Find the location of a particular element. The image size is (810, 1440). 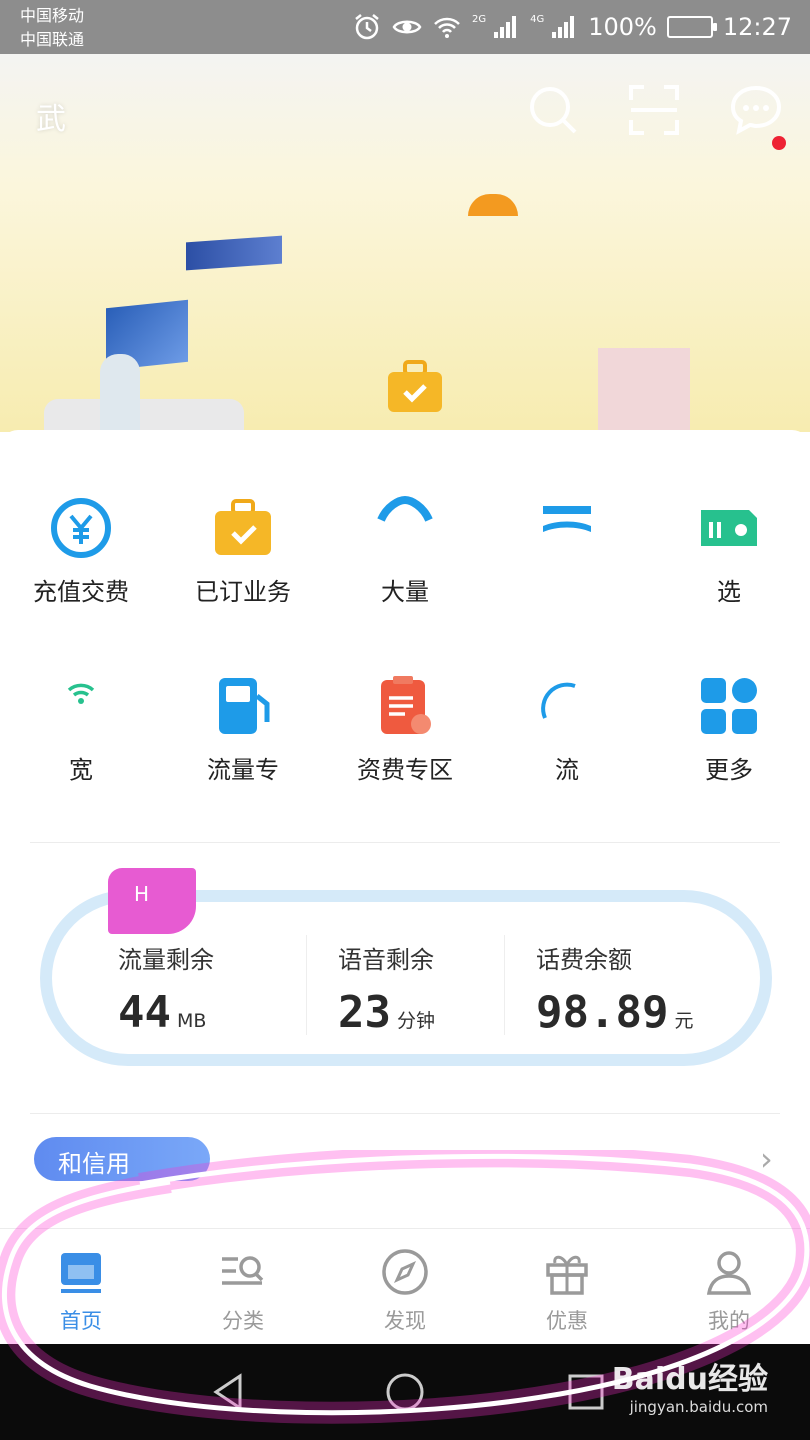

recents-icon is located at coordinates (586, 1392).